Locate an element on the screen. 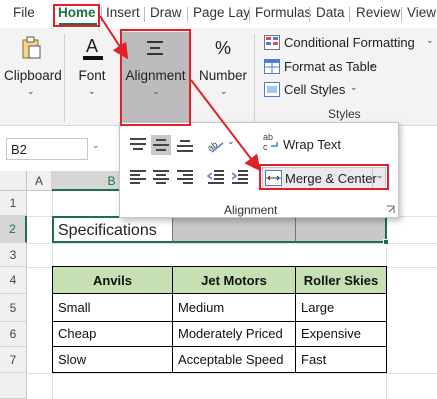  annotation-arrows is located at coordinates (180, 93).